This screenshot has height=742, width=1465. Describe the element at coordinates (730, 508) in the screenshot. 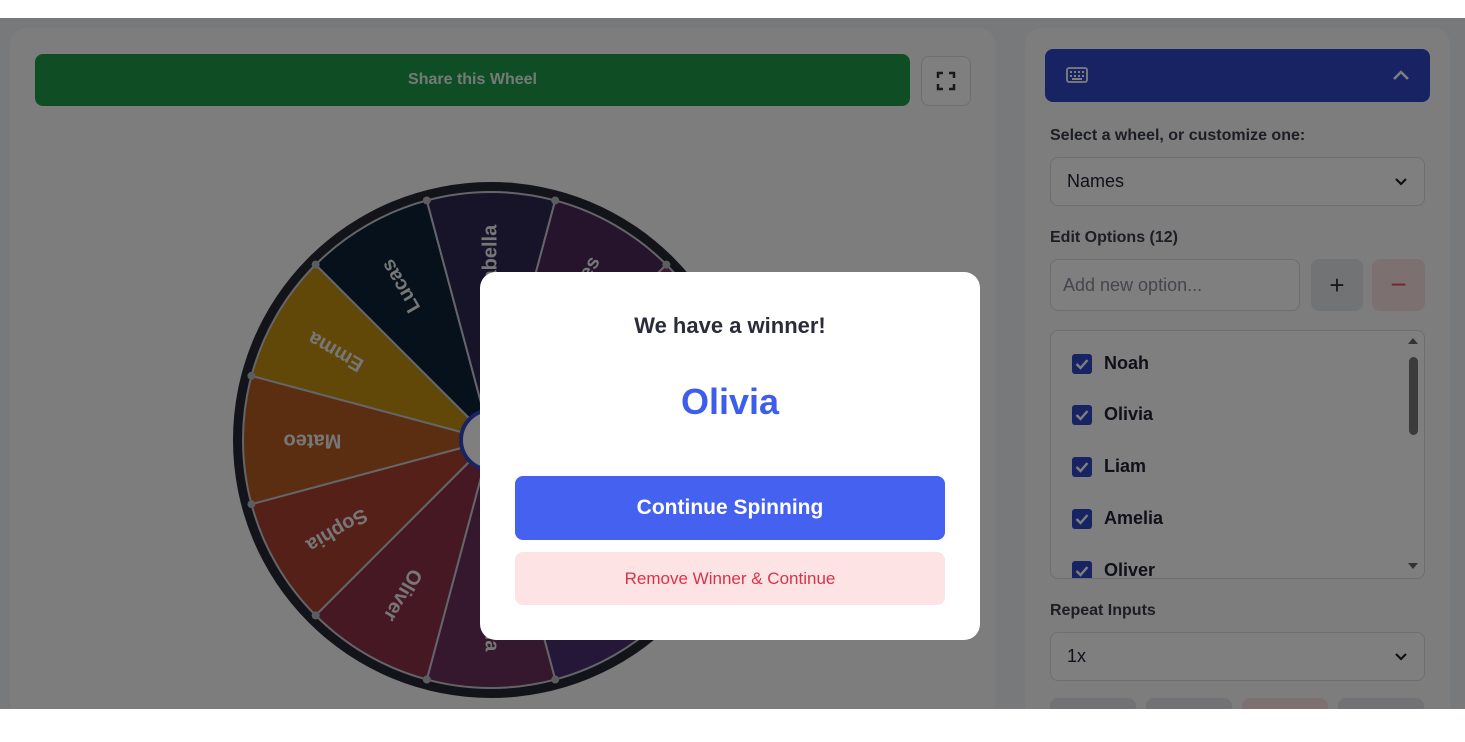

I see `continue-spinning-button: Continue Spinning` at that location.